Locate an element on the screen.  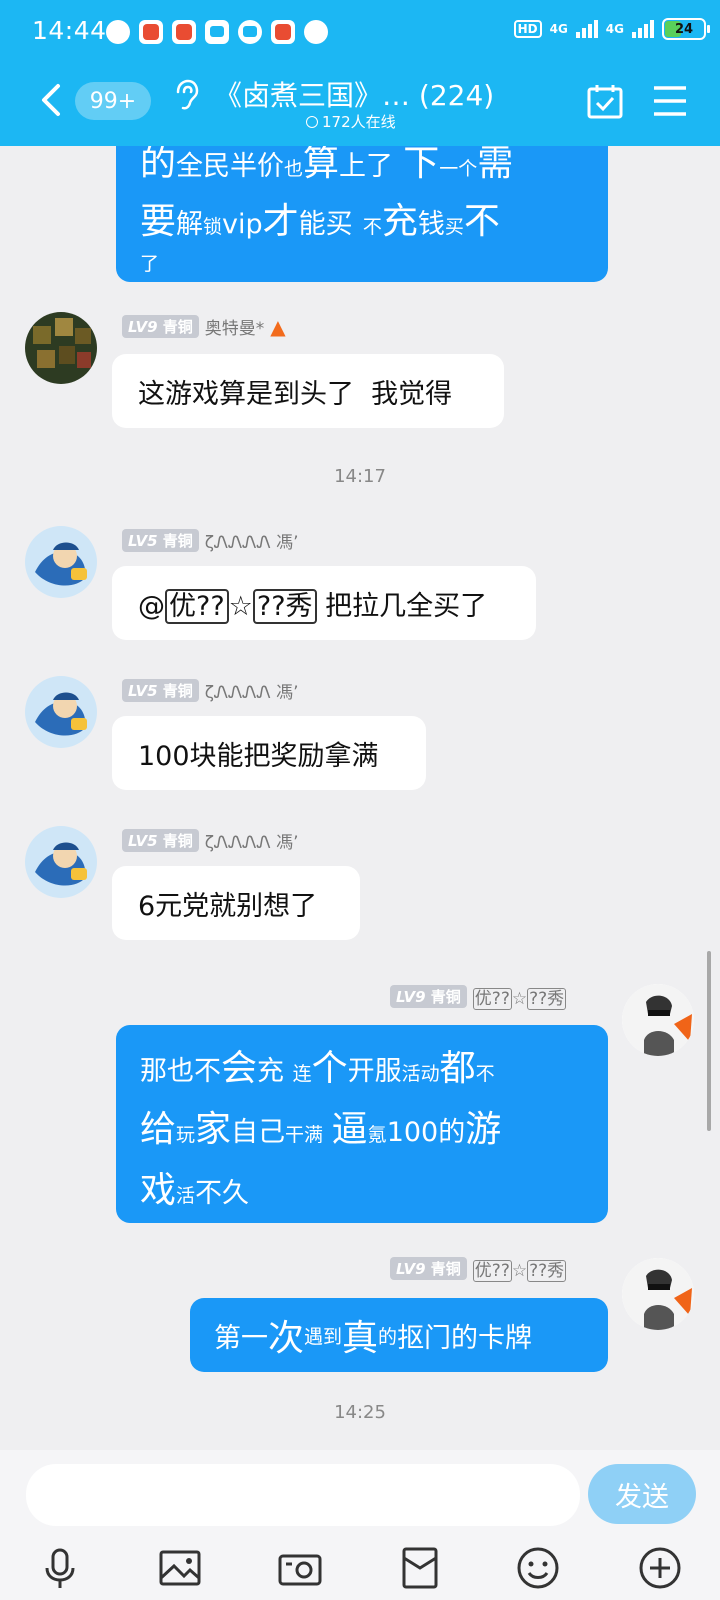
message-bubble-outgoing: 那也不会充 连个开服活动都不 给玩家自己干满 逼氪100的游 戏活不久 is located at coordinates (362, 1124).